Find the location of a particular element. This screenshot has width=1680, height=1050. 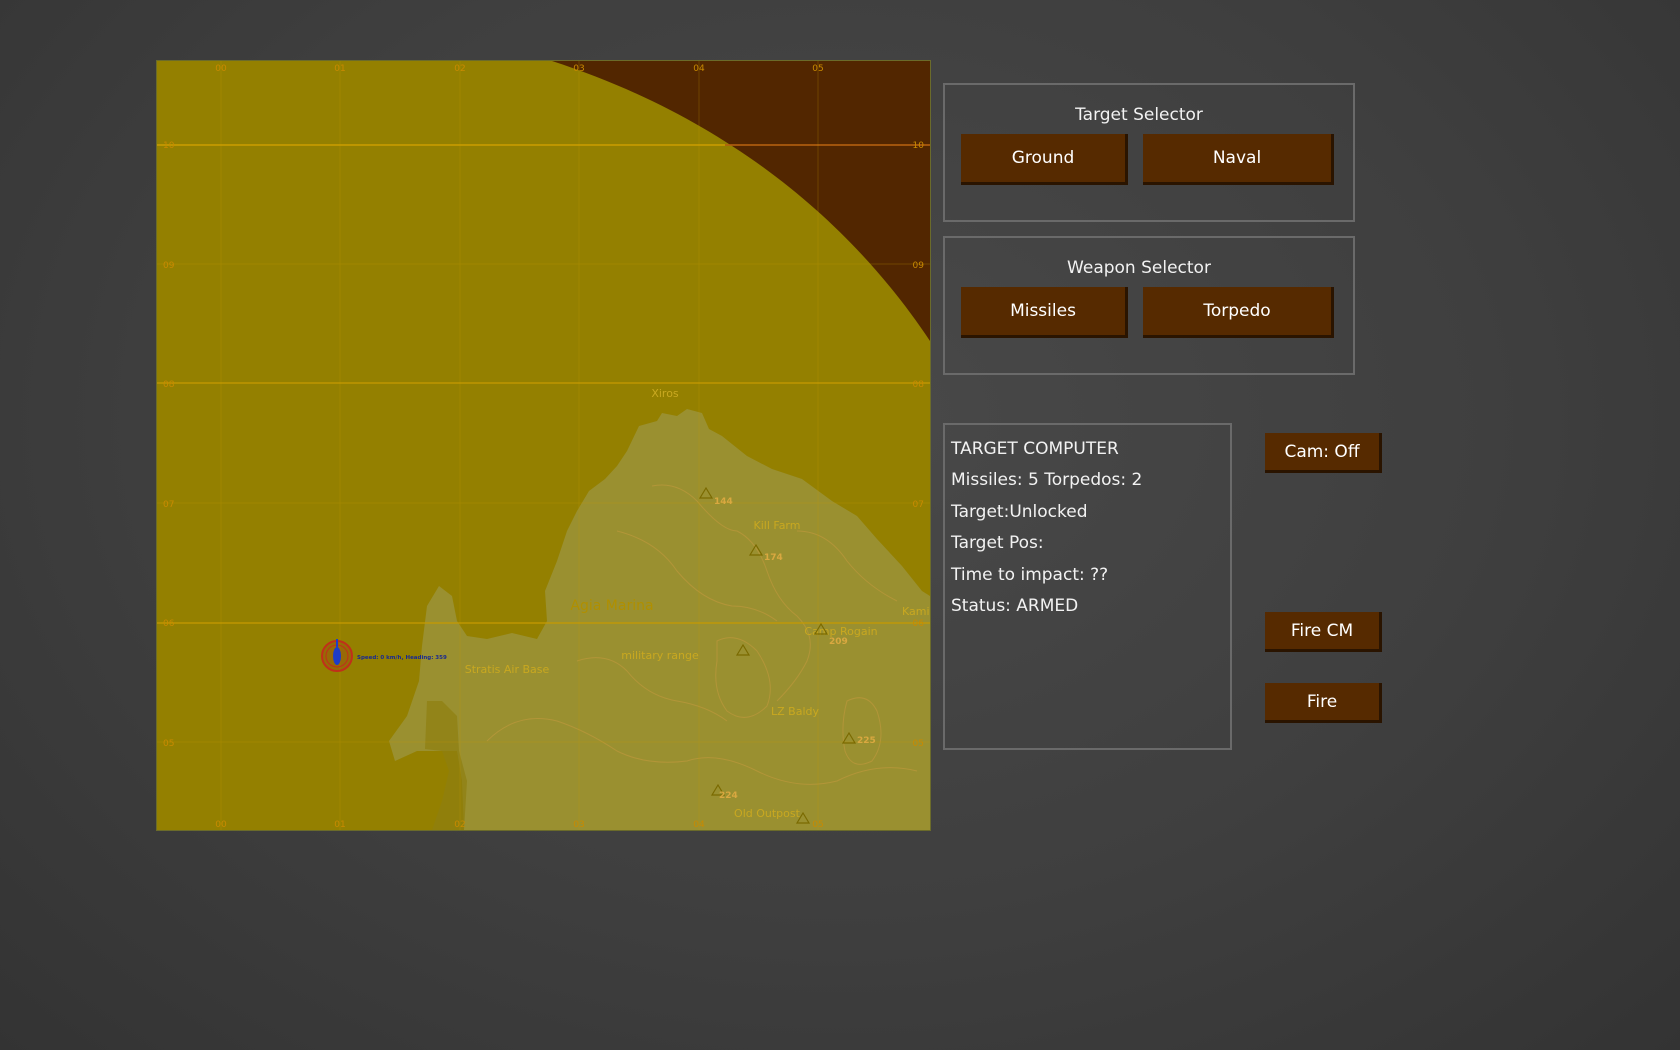

target-selector-title: Target Selector is located at coordinates (1139, 115).